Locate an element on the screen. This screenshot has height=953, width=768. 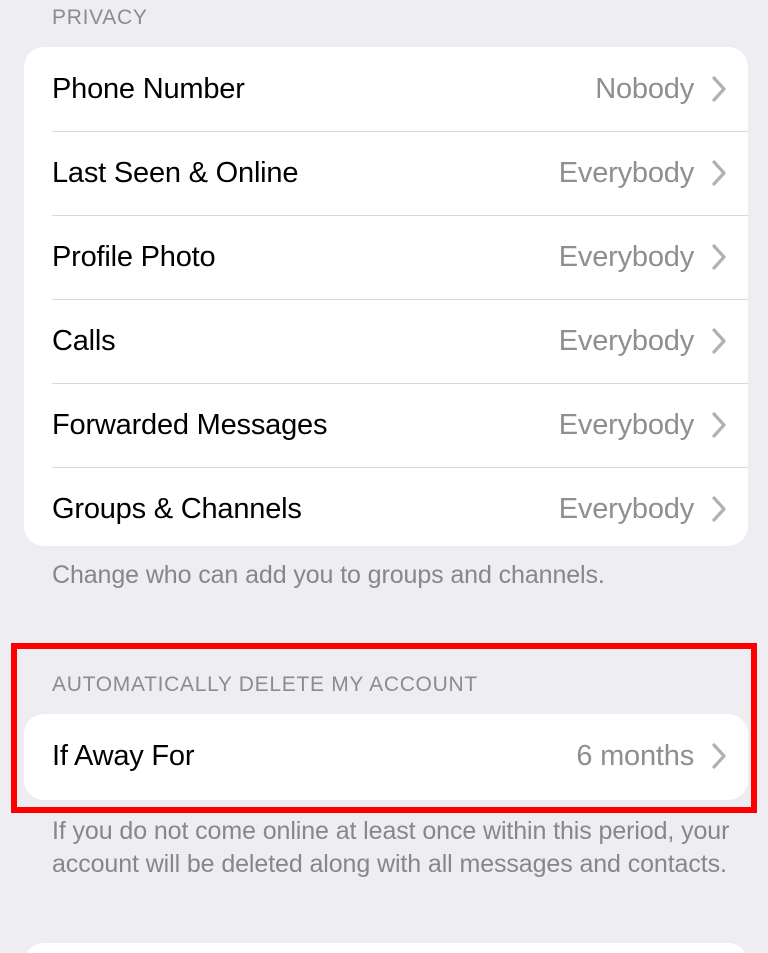
auto-delete-settings-card: If Away For 6 months is located at coordinates (386, 757).